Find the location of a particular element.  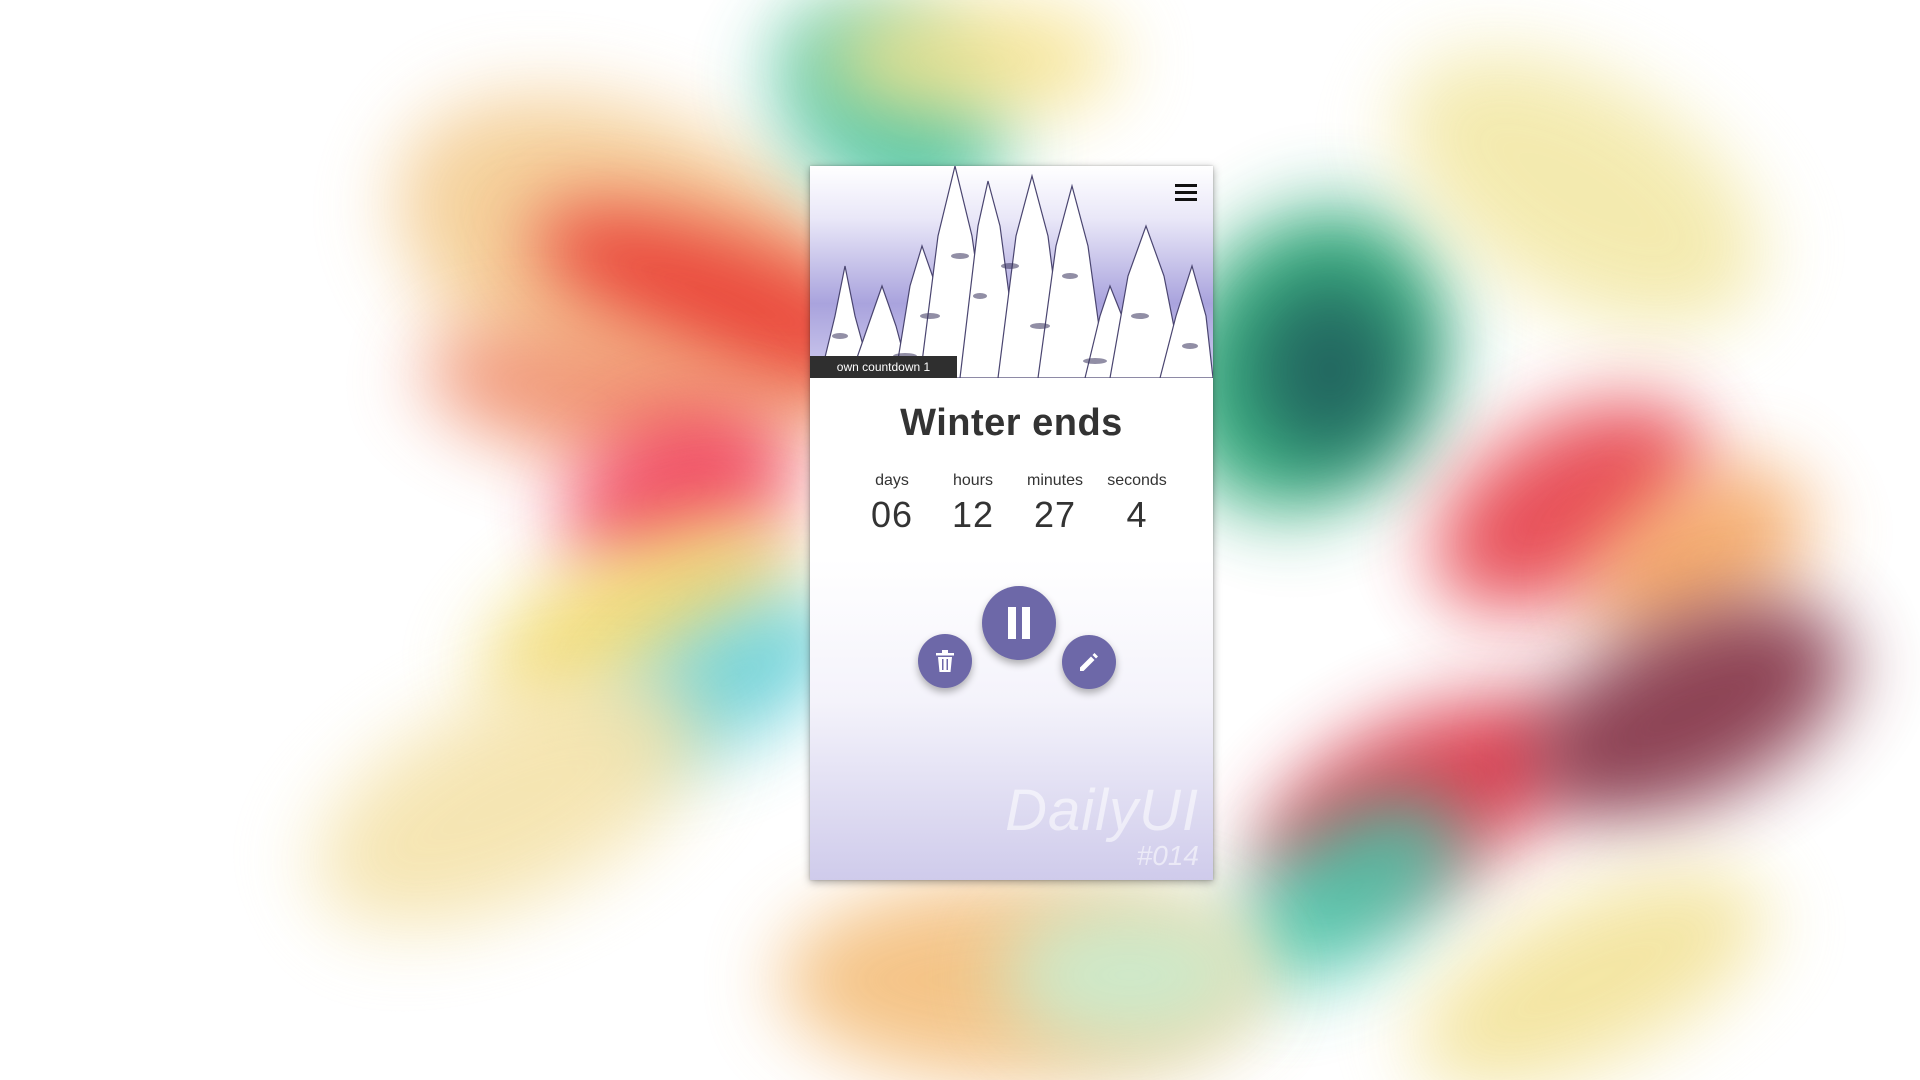

timer-days-value: 06 is located at coordinates (892, 514).